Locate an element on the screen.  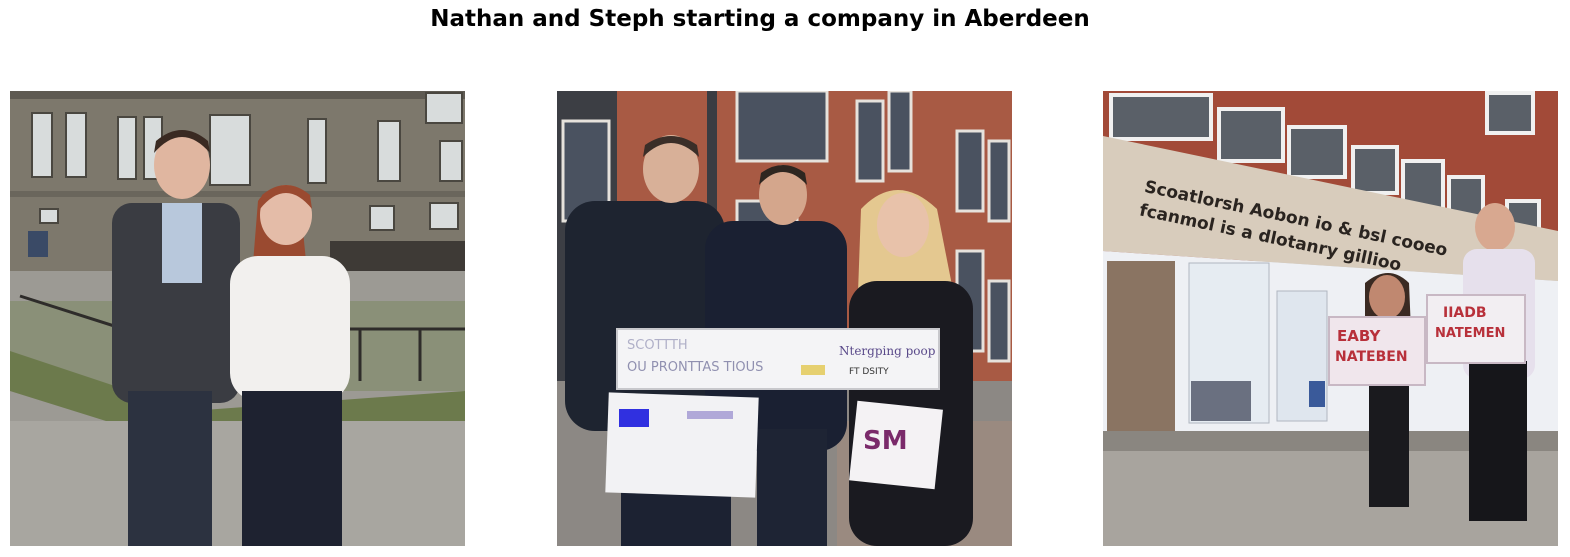
held-sign-right: IIADB NATEMEN is located at coordinates (1476, 329).